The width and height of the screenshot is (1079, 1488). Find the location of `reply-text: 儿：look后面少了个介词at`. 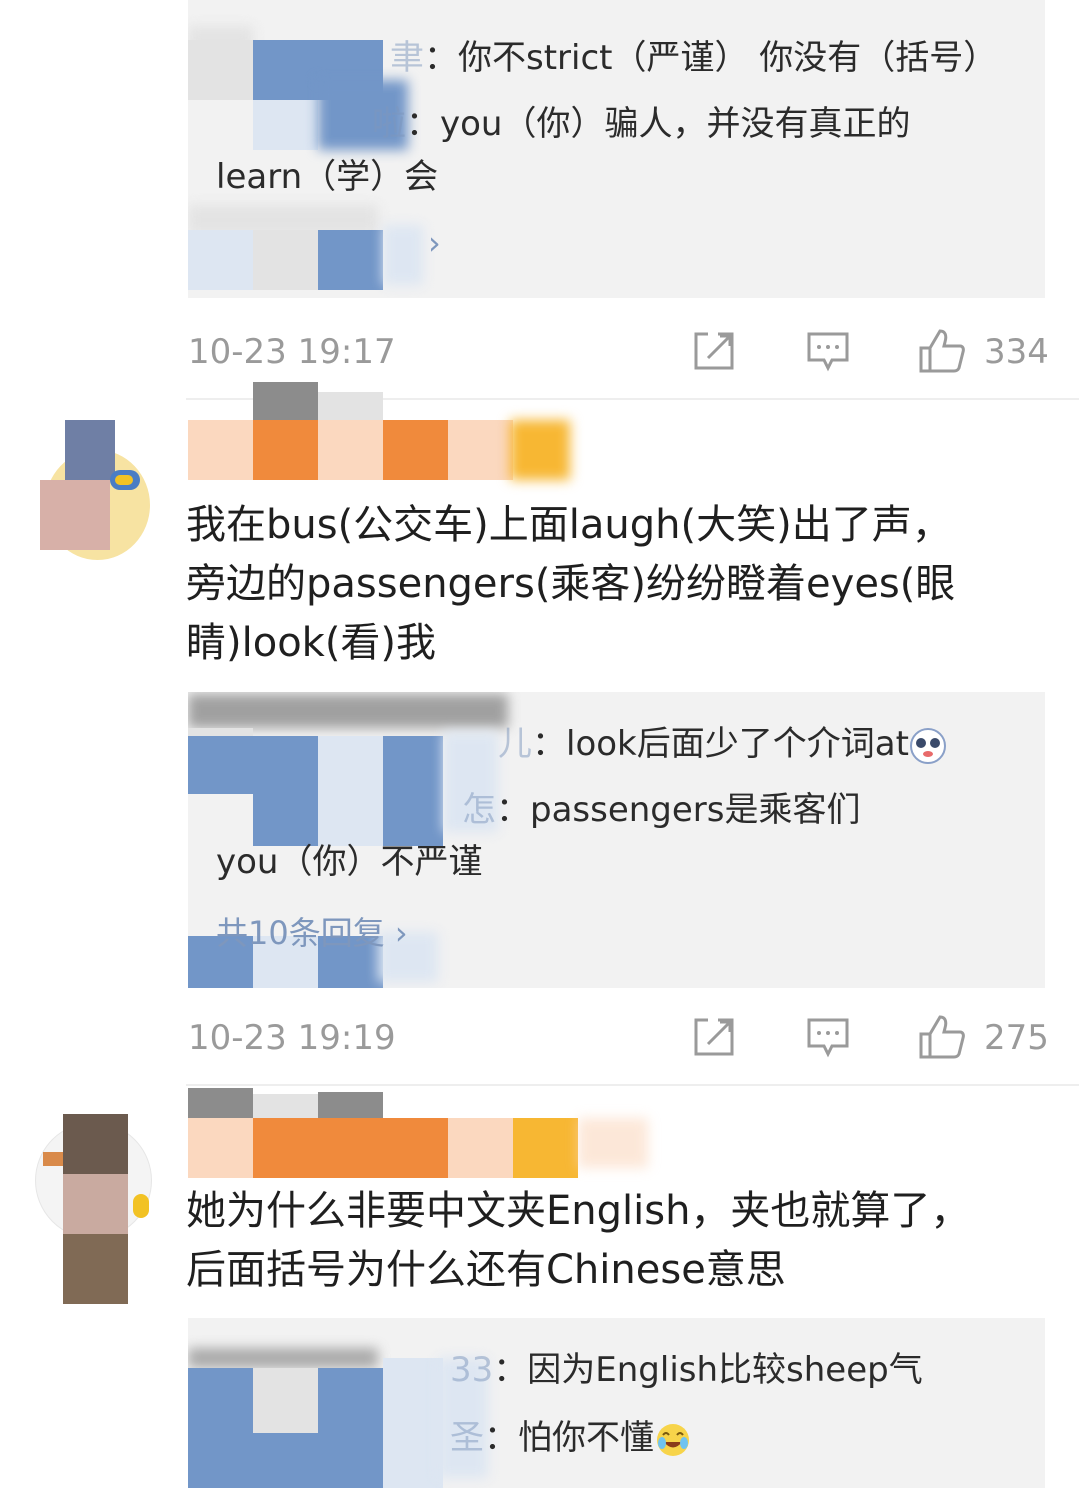

reply-text: 儿：look后面少了个介词at is located at coordinates (722, 744).